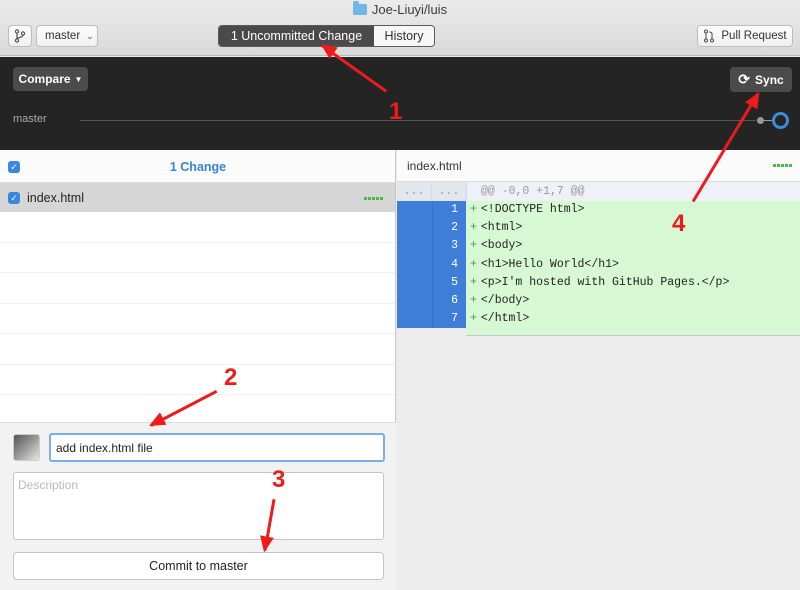 The width and height of the screenshot is (800, 590). I want to click on pull-request-label: Pull Request, so click(754, 36).